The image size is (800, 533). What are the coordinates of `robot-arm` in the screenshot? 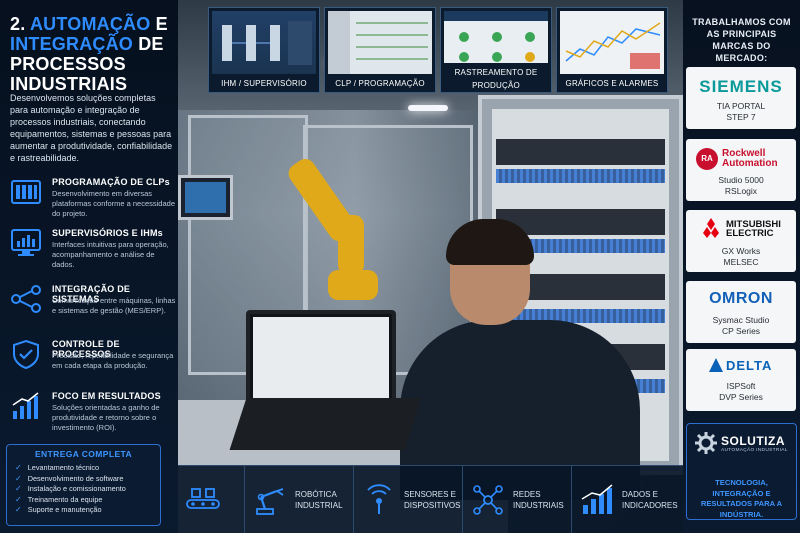 It's located at (351, 245).